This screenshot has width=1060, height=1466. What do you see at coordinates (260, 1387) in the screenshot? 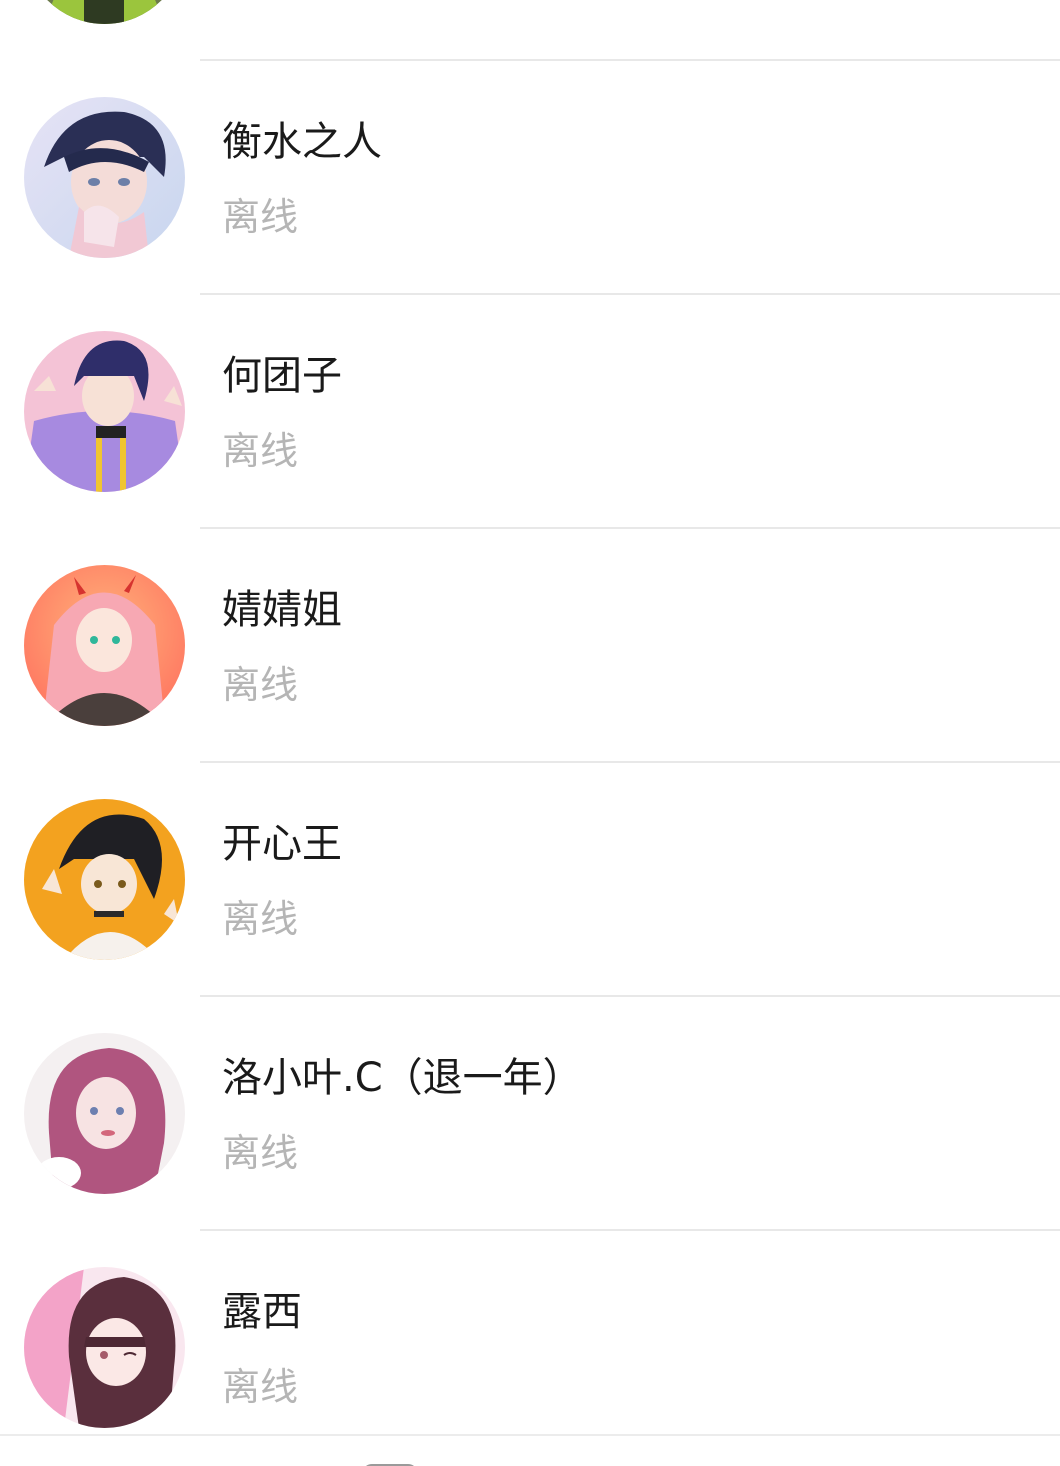
I see `contact-status: 离线` at bounding box center [260, 1387].